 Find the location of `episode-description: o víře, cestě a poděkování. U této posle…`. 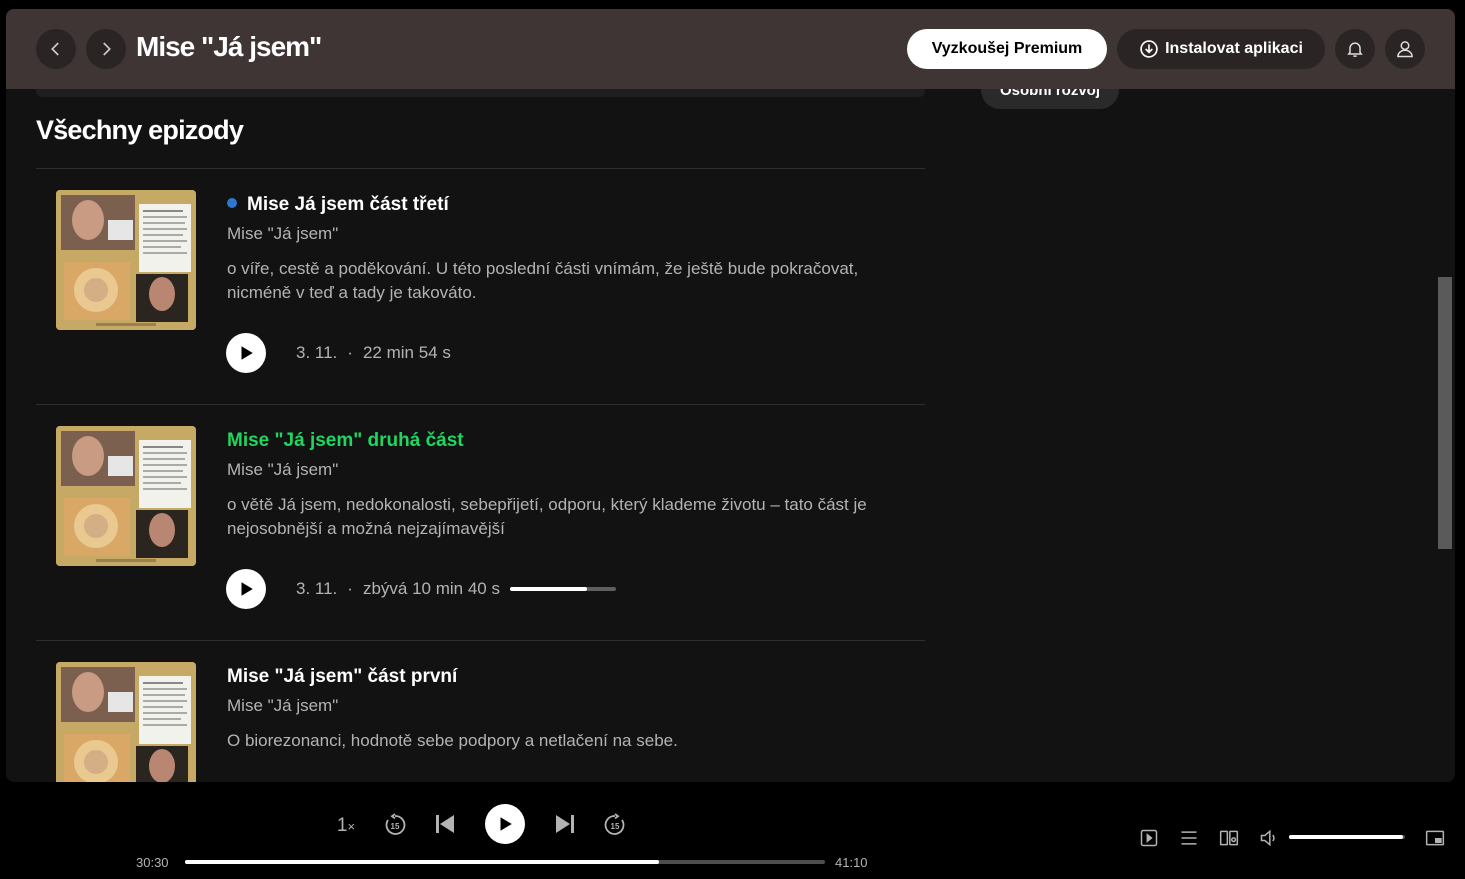

episode-description: o víře, cestě a poděkování. U této posle… is located at coordinates (543, 280).